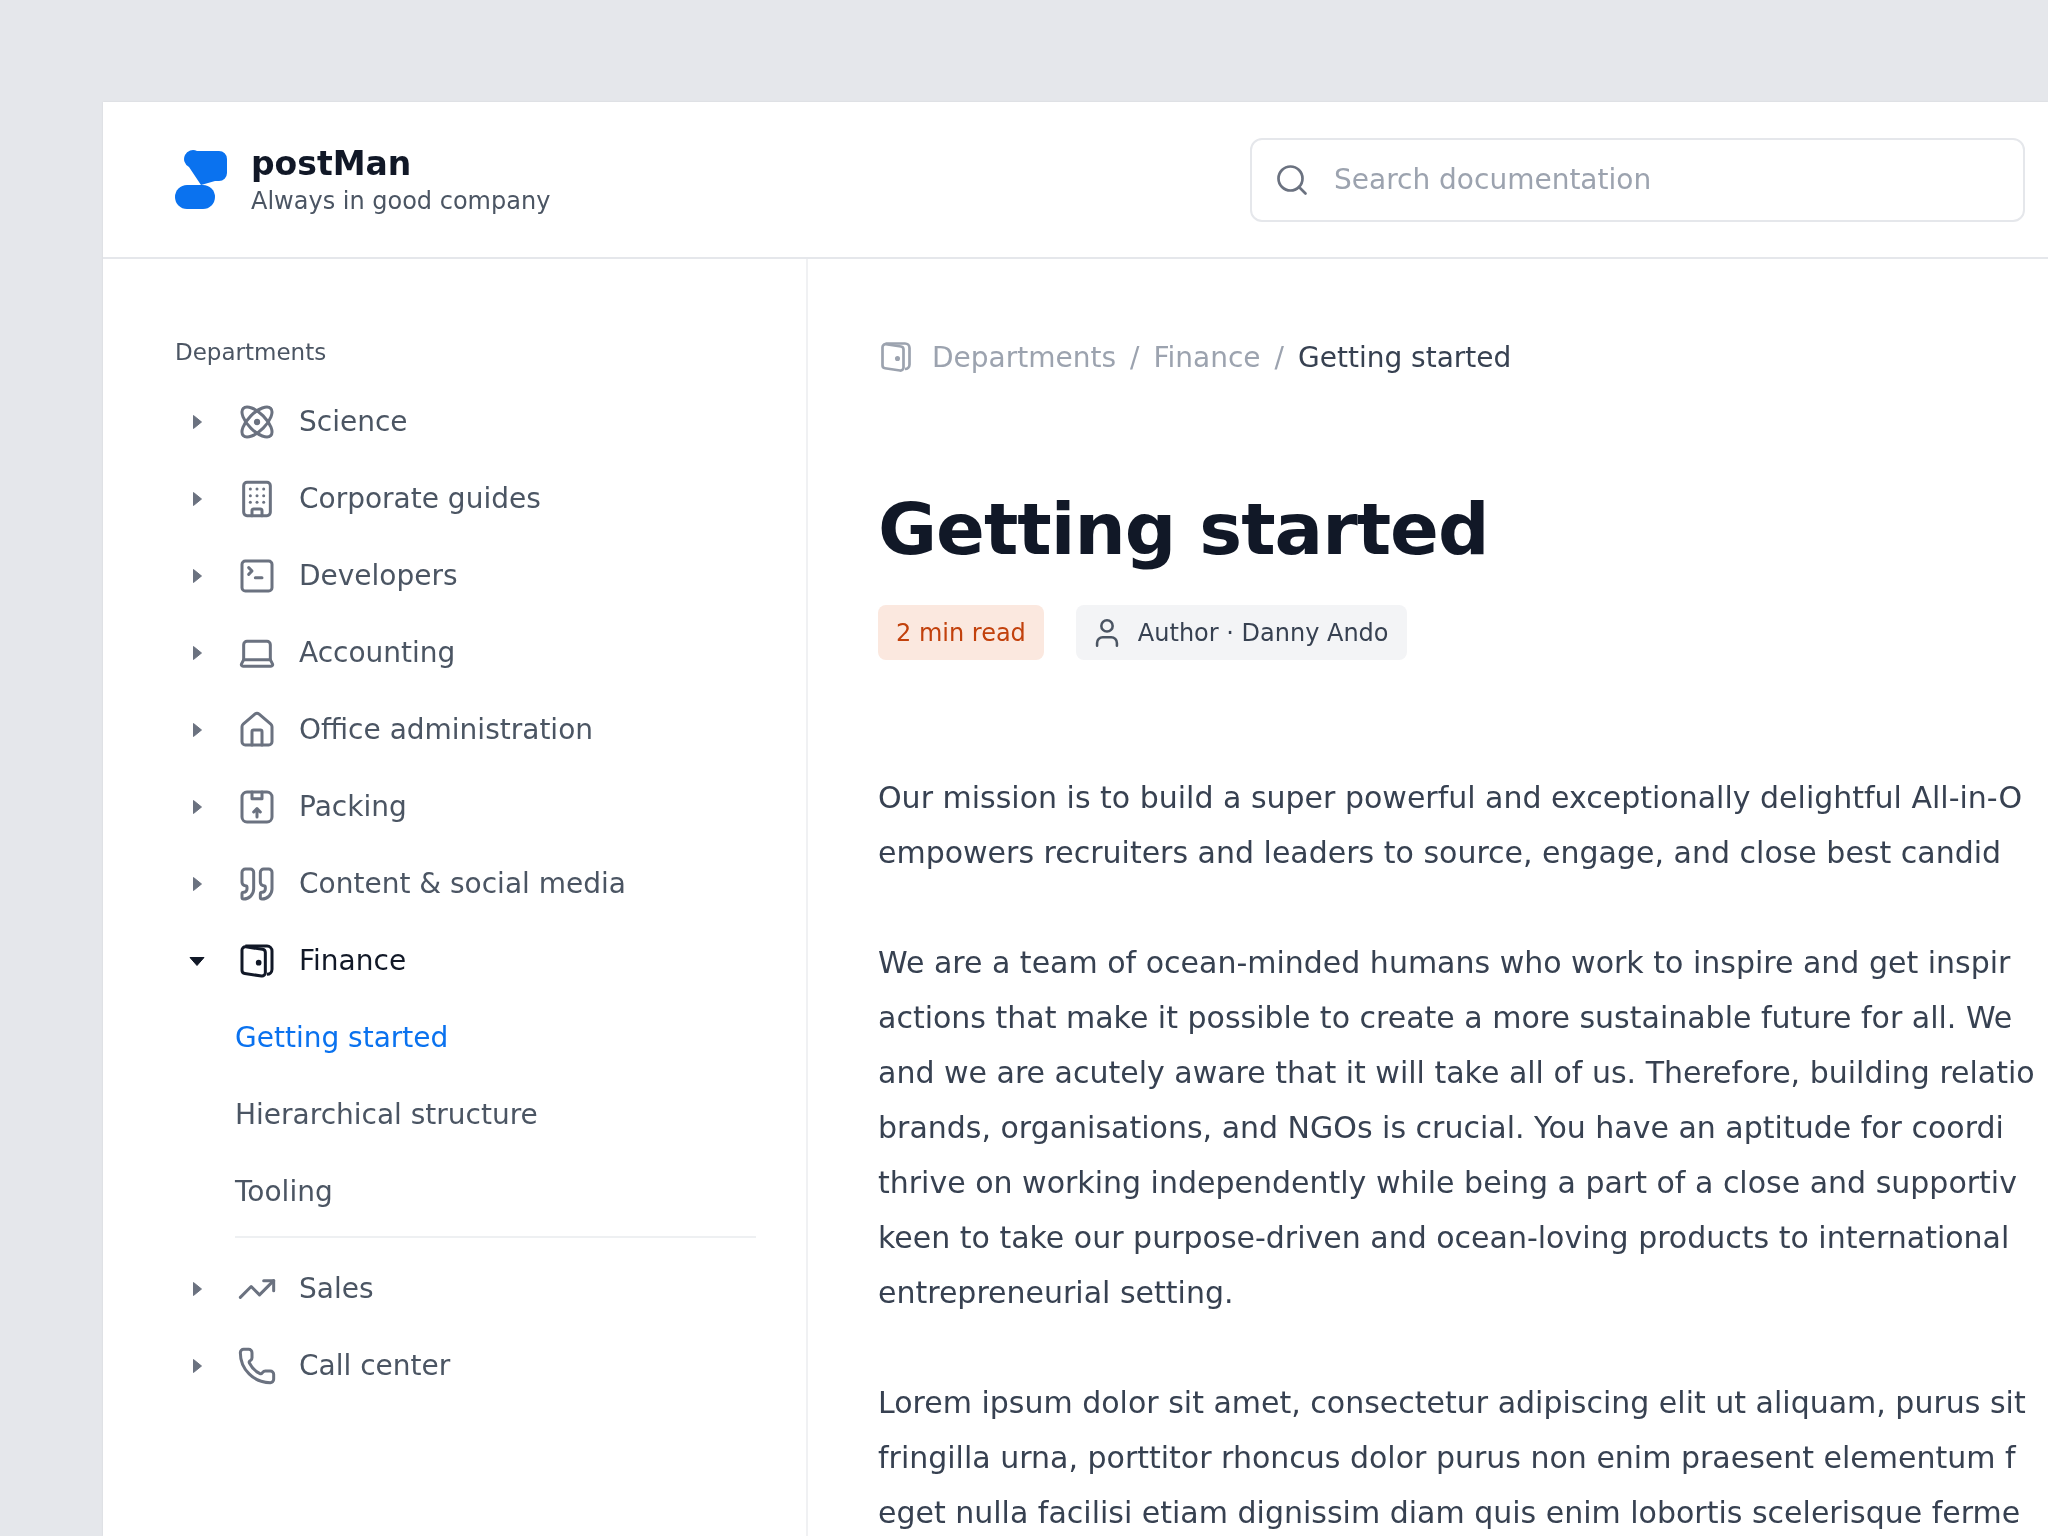 The image size is (2048, 1536). Describe the element at coordinates (1456, 1073) in the screenshot. I see `paragraph-line: and we are acutely aware that it will take all of us. Therefore, building relatio` at that location.